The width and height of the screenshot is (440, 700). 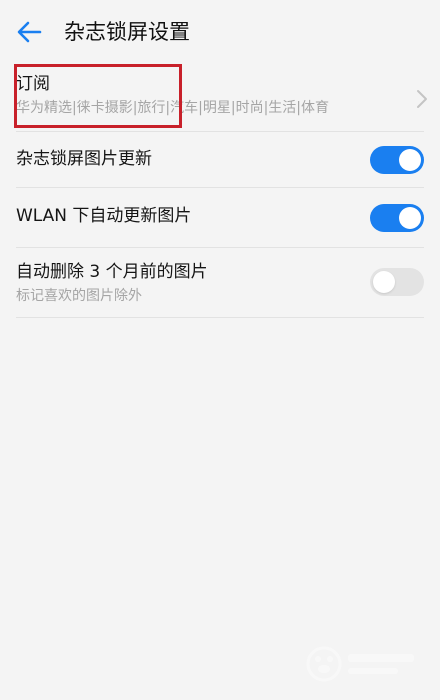 What do you see at coordinates (33, 84) in the screenshot?
I see `subscribe-title: 订阅` at bounding box center [33, 84].